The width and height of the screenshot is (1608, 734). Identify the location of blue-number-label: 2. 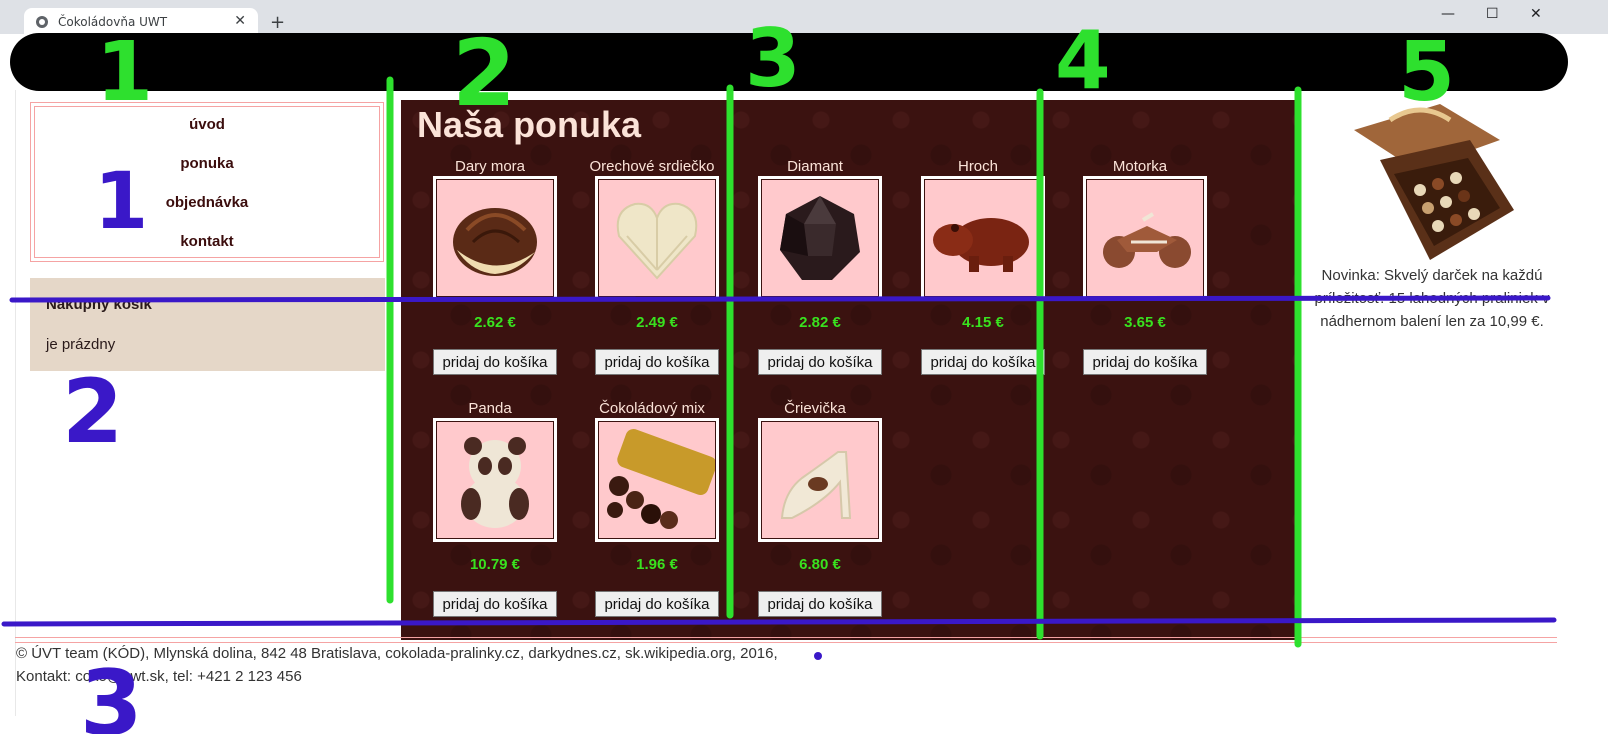
(92, 411).